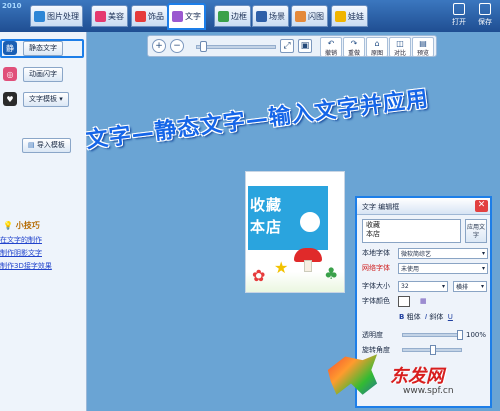  What do you see at coordinates (42, 48) in the screenshot?
I see `highlight-static-text` at bounding box center [42, 48].